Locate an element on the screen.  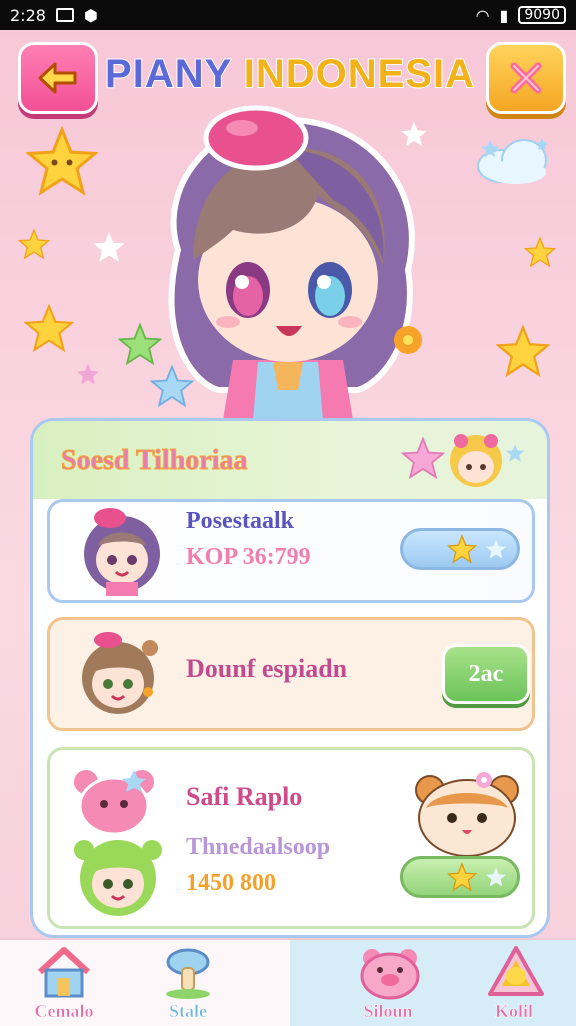
nav-item-home: Cemalo is located at coordinates (64, 983).